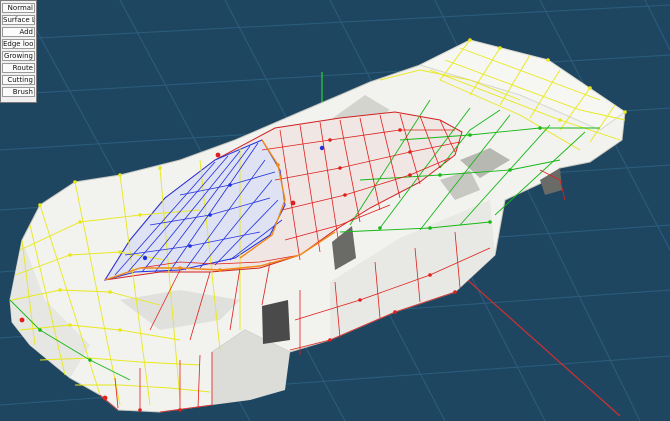 The image size is (670, 421). I want to click on mode-normal-button: Normal, so click(18, 8).